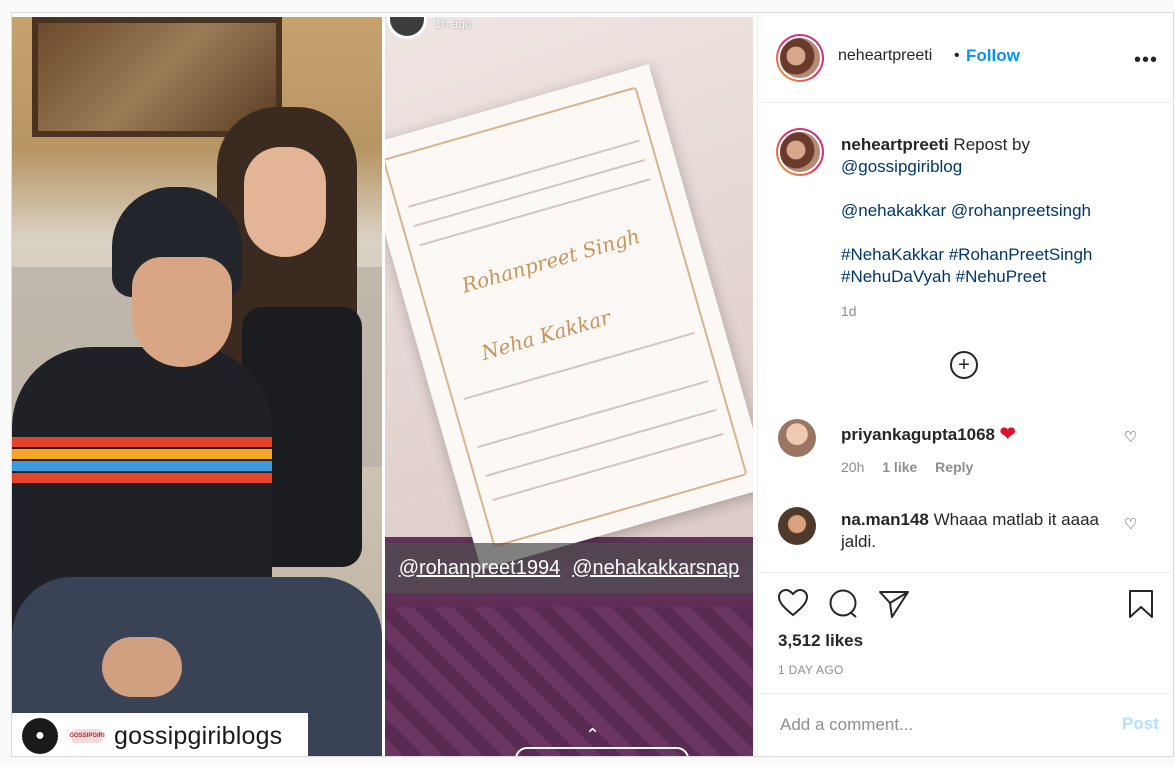 This screenshot has width=1175, height=767. Describe the element at coordinates (943, 276) in the screenshot. I see `hashtags-line2: #NehuDaVyah #NehuPreet` at that location.